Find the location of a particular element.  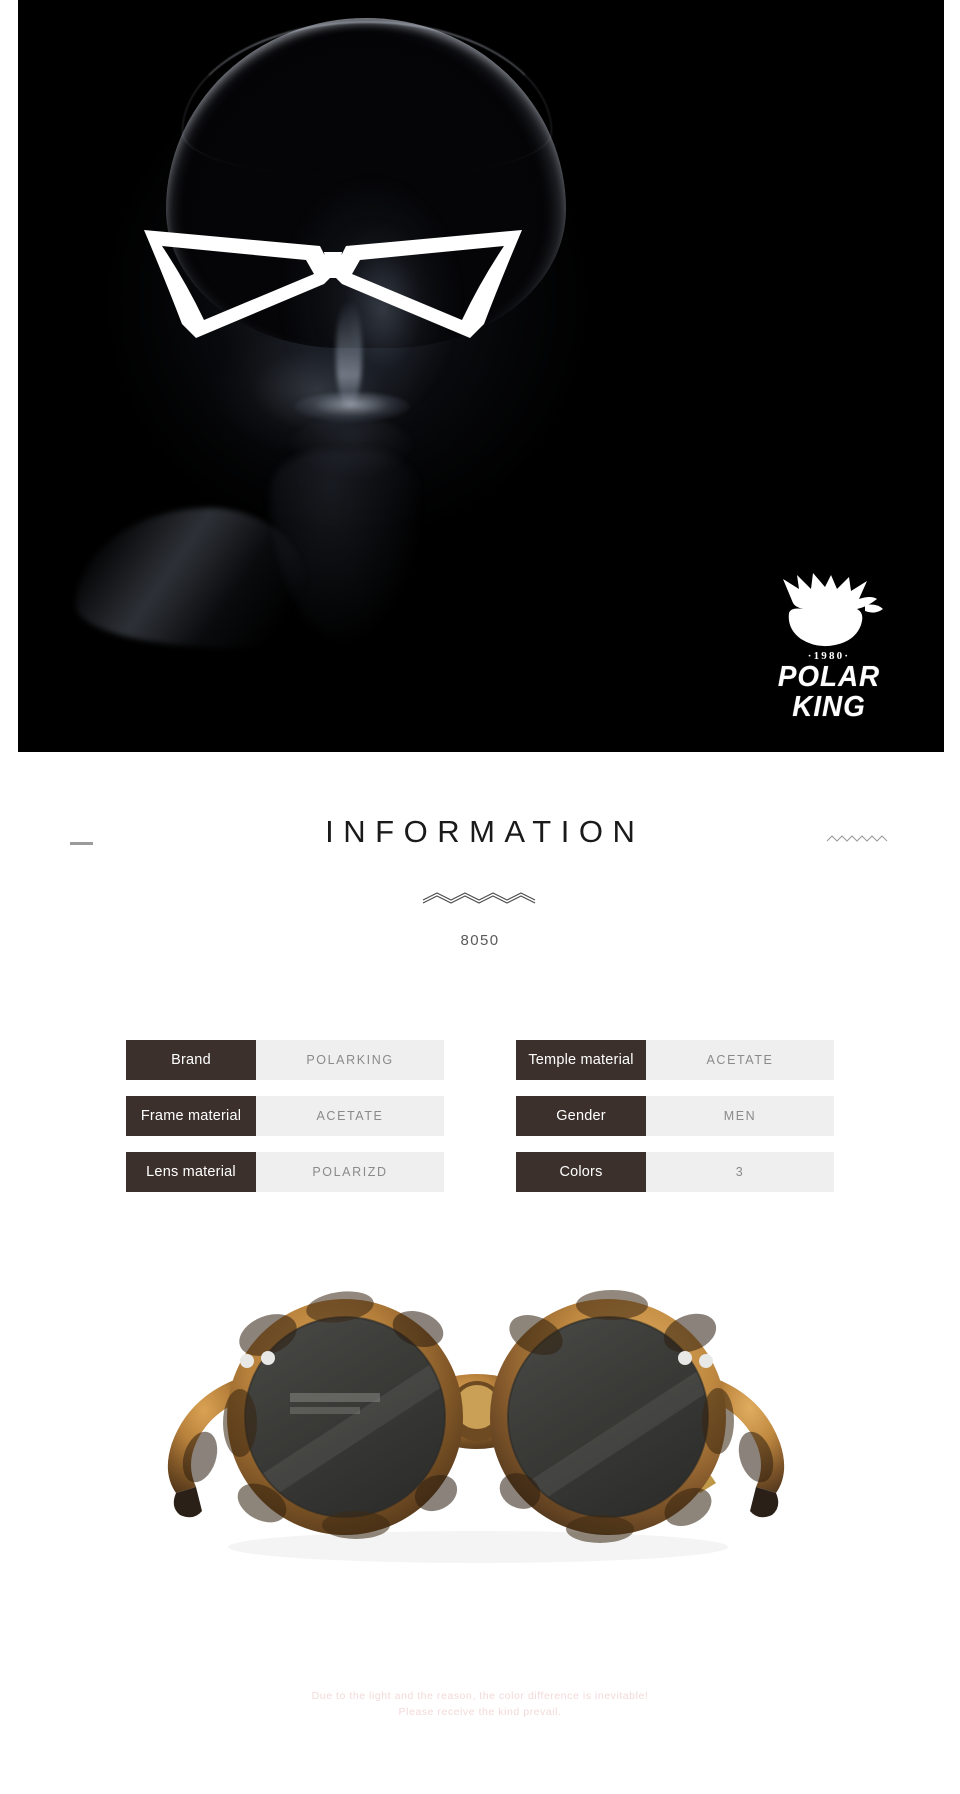

spec-label-frame-material: Frame material is located at coordinates (191, 1116).